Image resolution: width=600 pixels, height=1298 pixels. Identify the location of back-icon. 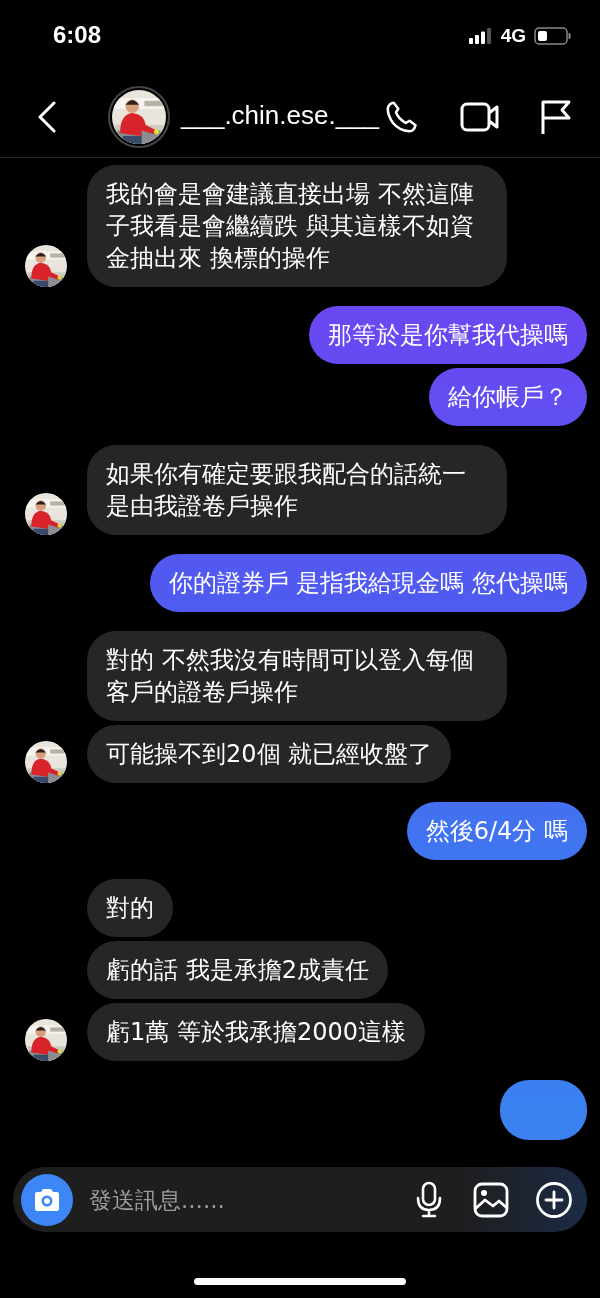
(47, 116).